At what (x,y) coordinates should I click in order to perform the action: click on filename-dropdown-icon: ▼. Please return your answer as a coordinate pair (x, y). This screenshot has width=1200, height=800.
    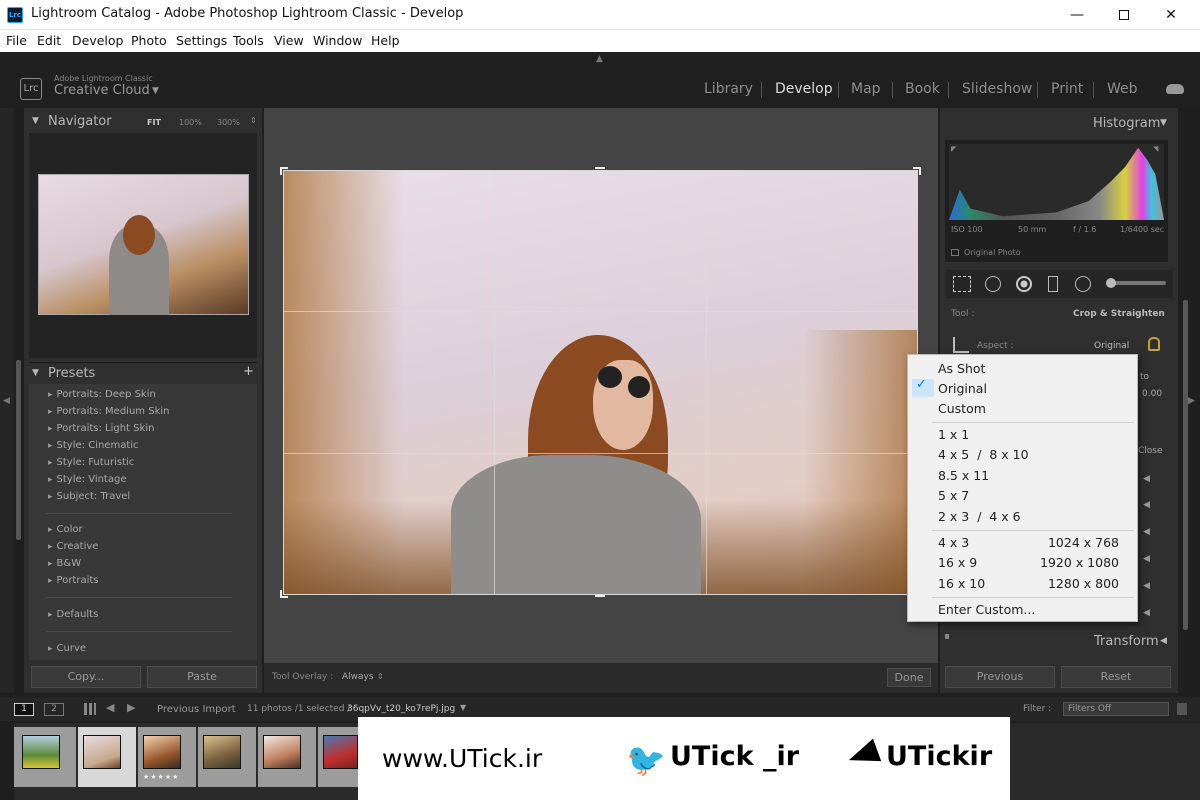
    Looking at the image, I should click on (463, 707).